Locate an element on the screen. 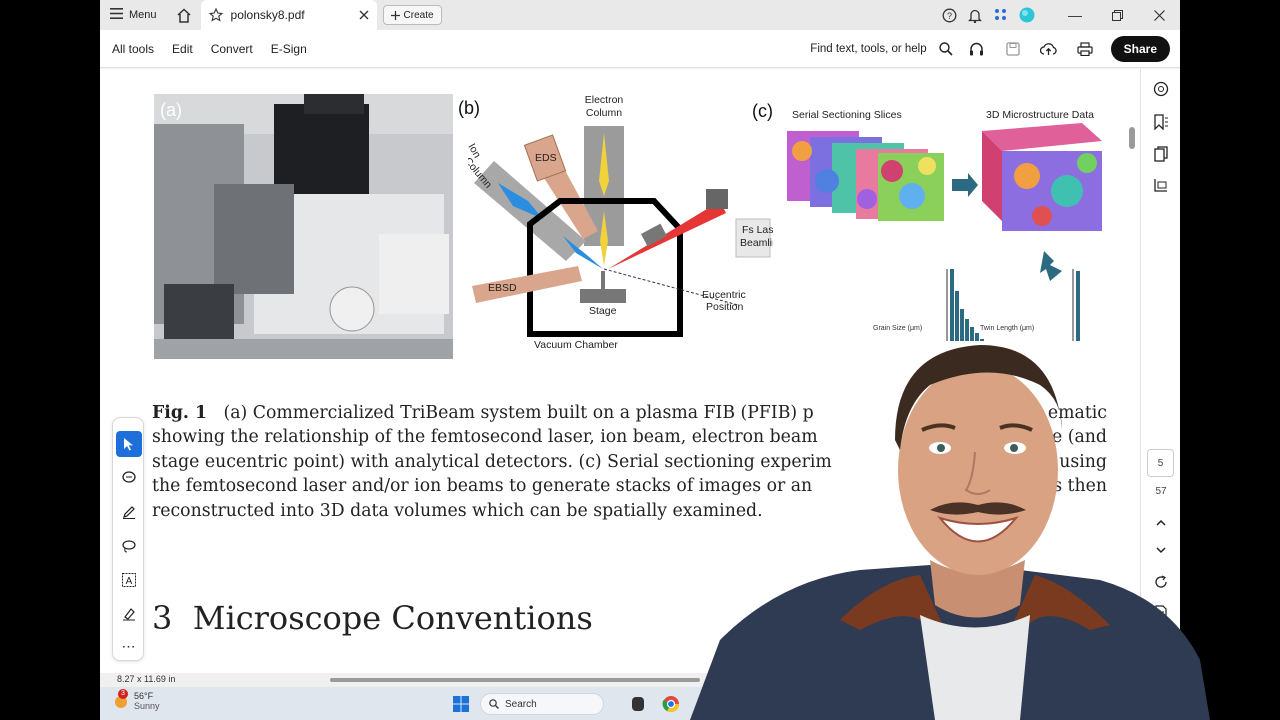 The width and height of the screenshot is (1280, 720). pages-icon is located at coordinates (1161, 154).